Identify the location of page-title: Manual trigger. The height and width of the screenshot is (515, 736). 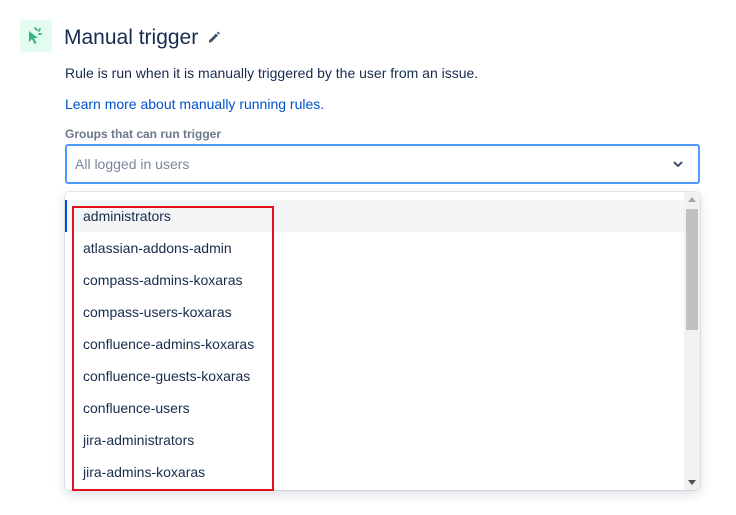
(131, 37).